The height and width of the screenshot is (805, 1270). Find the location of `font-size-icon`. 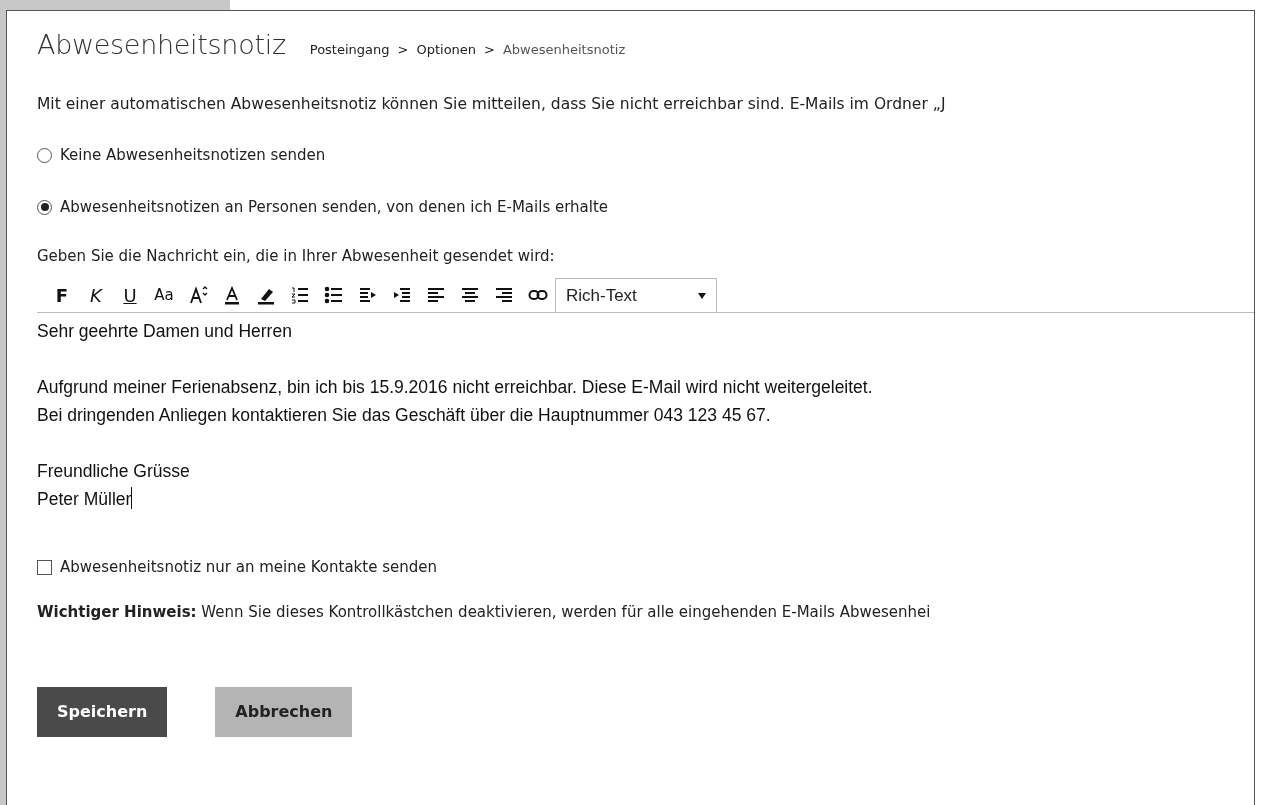

font-size-icon is located at coordinates (198, 295).